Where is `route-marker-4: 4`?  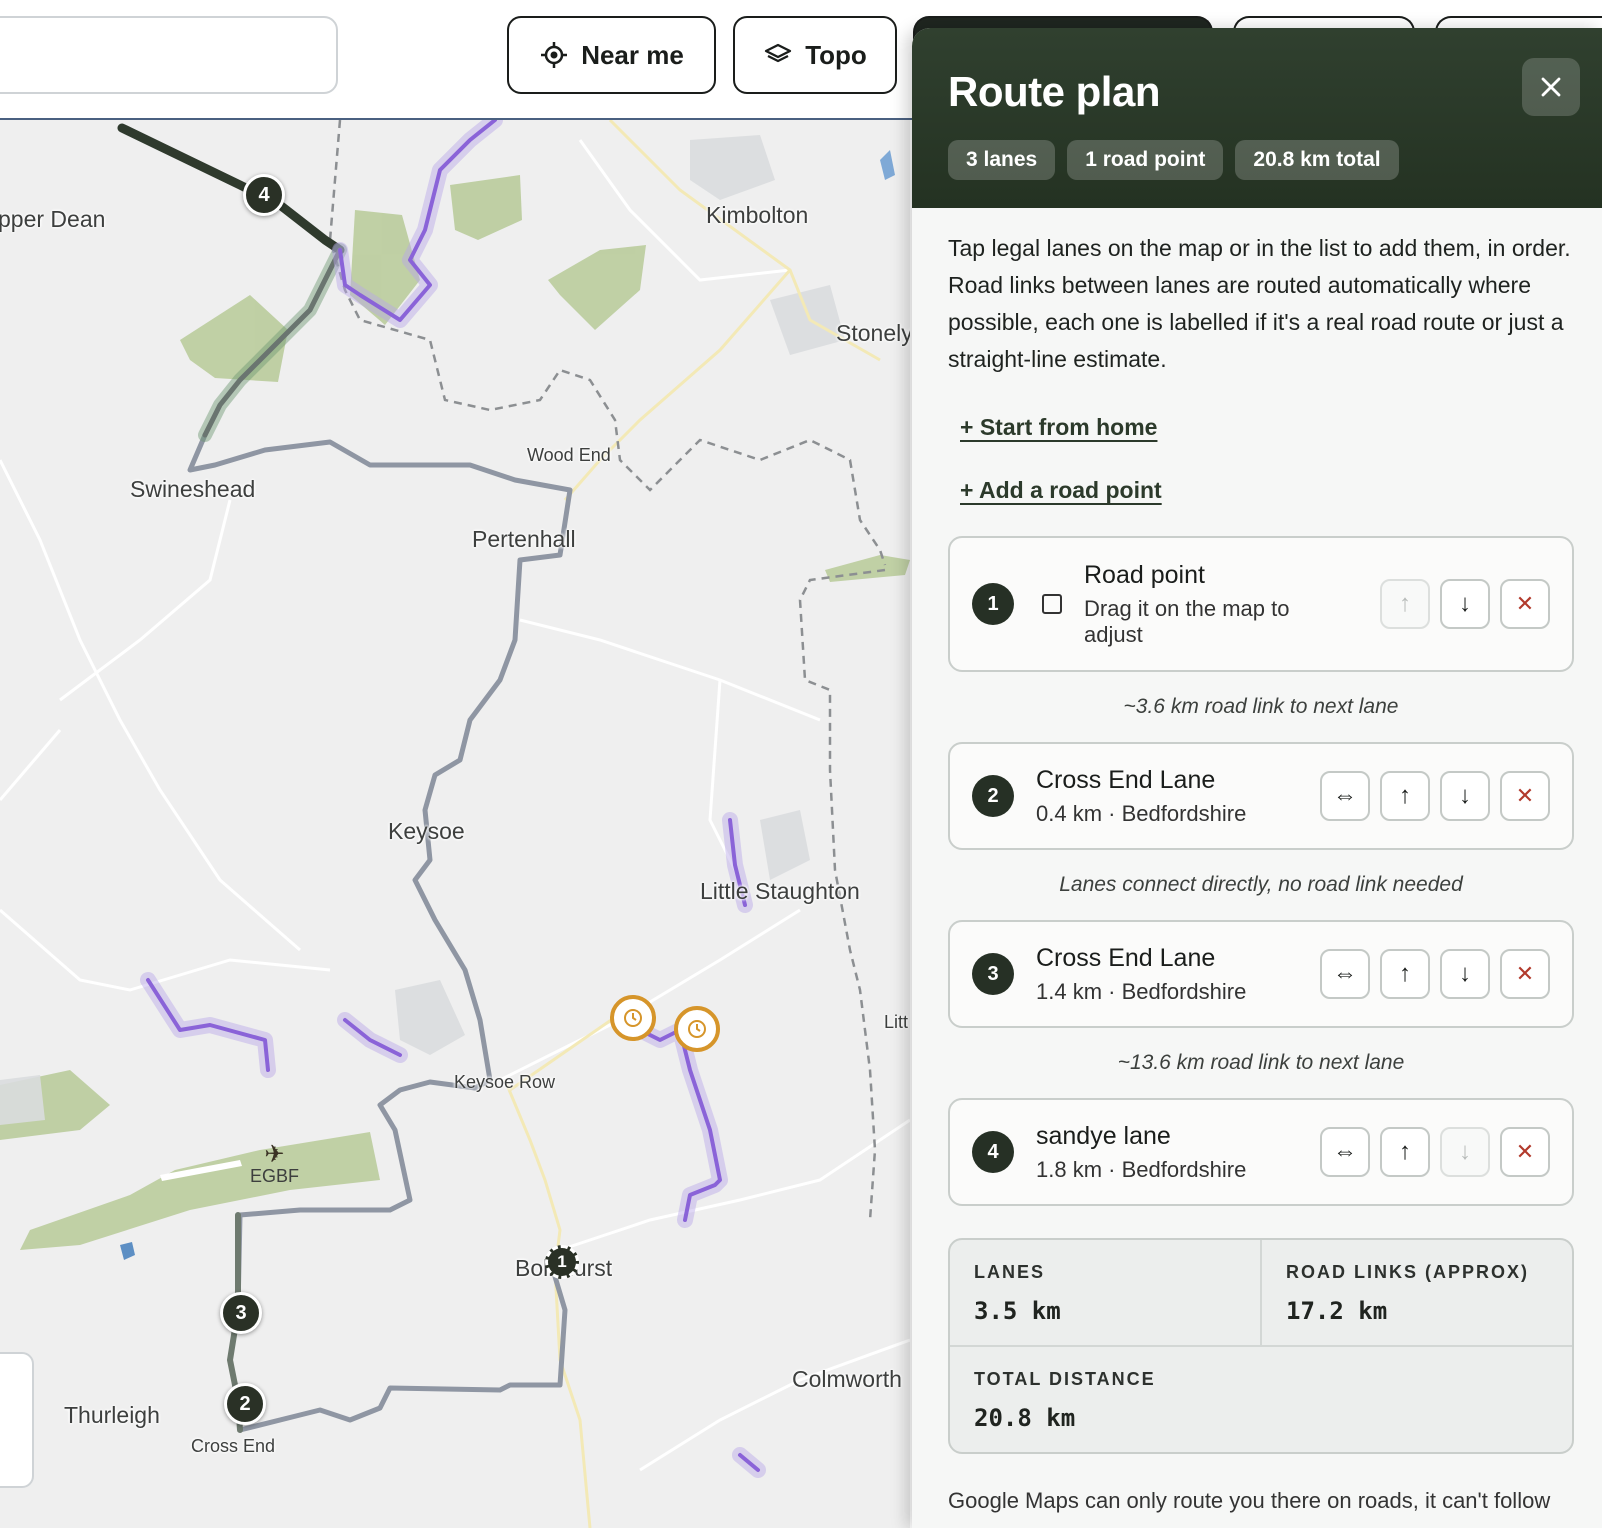
route-marker-4: 4 is located at coordinates (264, 195).